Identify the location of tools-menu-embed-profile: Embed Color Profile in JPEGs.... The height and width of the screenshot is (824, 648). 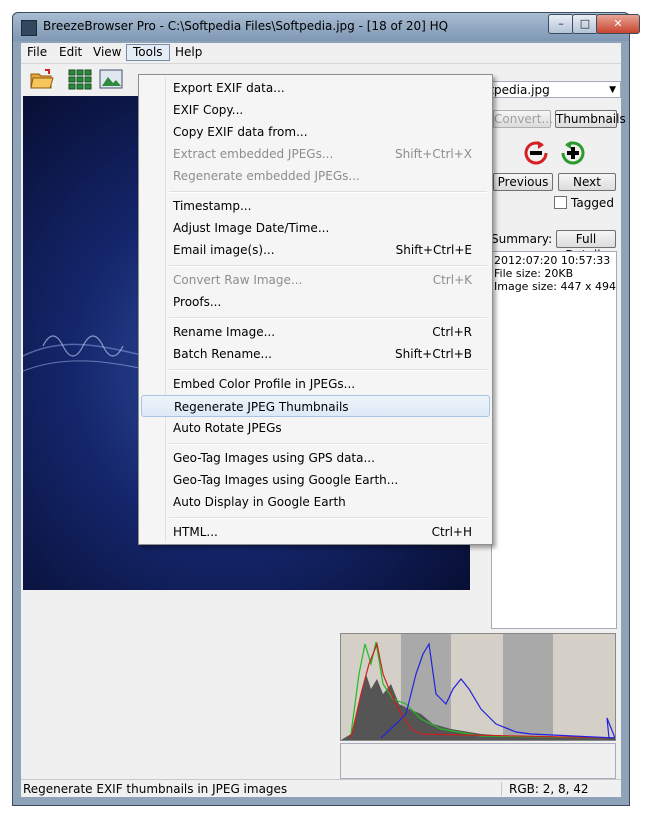
(315, 384).